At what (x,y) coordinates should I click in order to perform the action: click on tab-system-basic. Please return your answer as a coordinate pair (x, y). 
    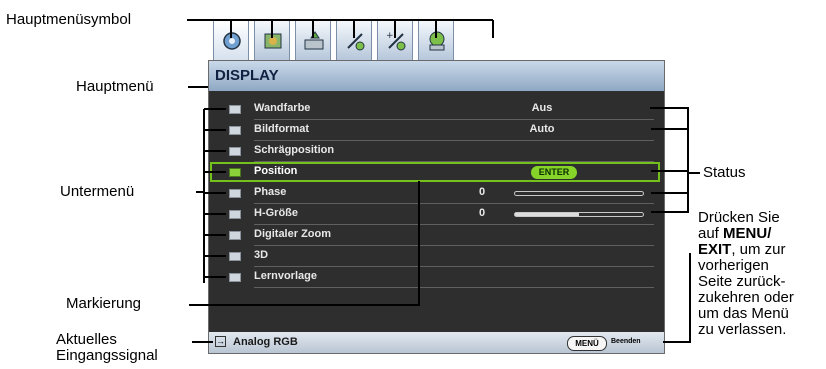
    Looking at the image, I should click on (354, 40).